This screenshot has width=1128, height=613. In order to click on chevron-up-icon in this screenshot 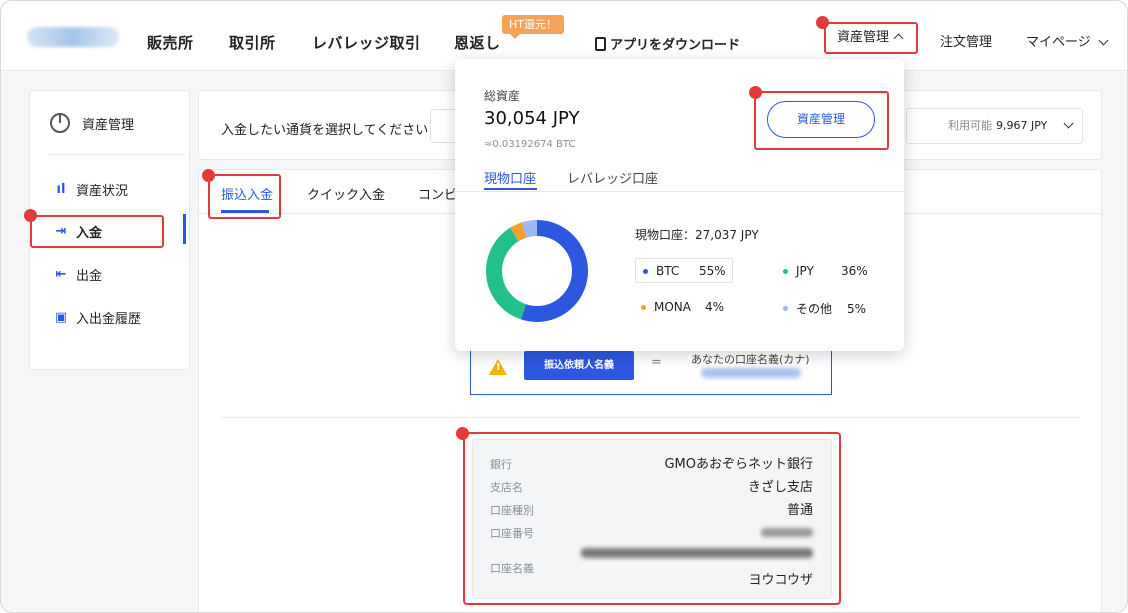, I will do `click(898, 38)`.